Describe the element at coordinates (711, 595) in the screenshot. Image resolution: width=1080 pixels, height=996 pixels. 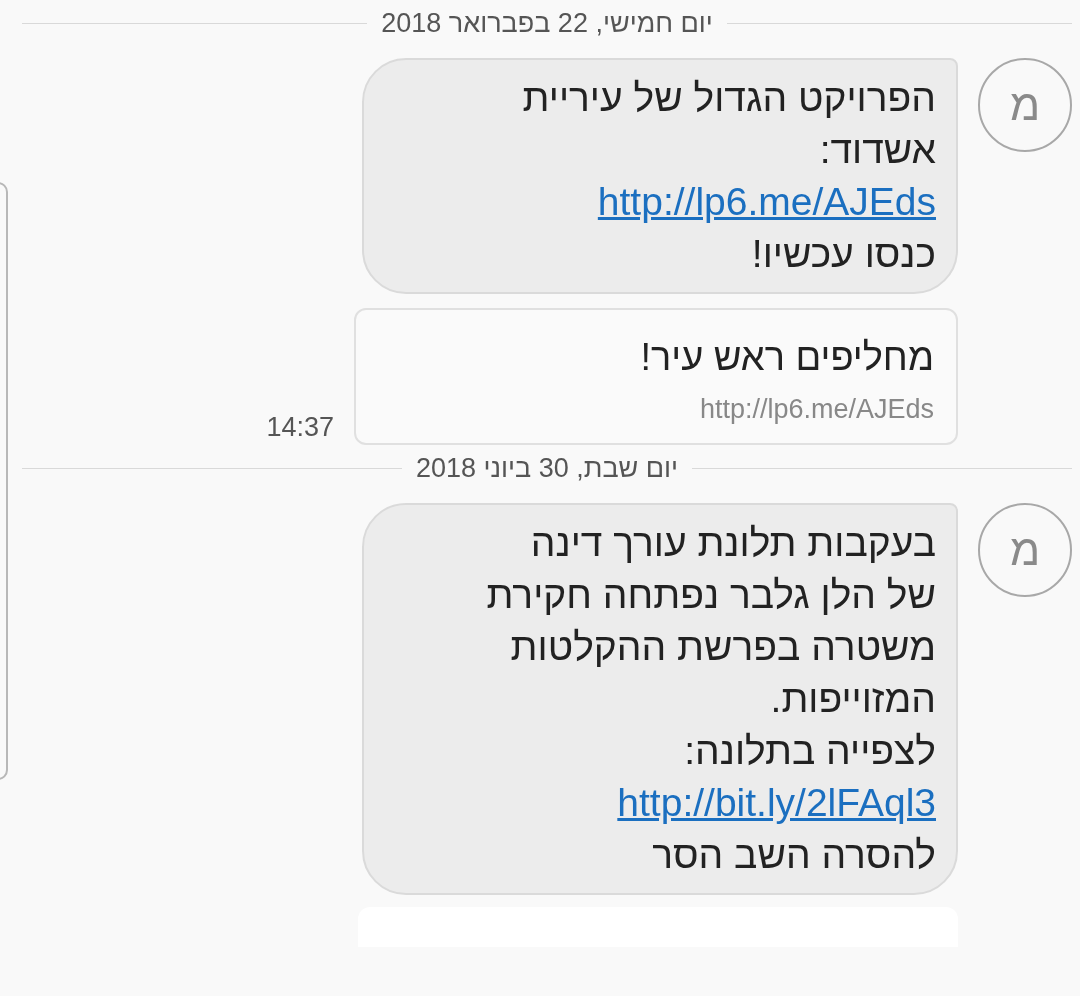
I see `message-text: של הלן גלבר נפתחה חקירת` at that location.